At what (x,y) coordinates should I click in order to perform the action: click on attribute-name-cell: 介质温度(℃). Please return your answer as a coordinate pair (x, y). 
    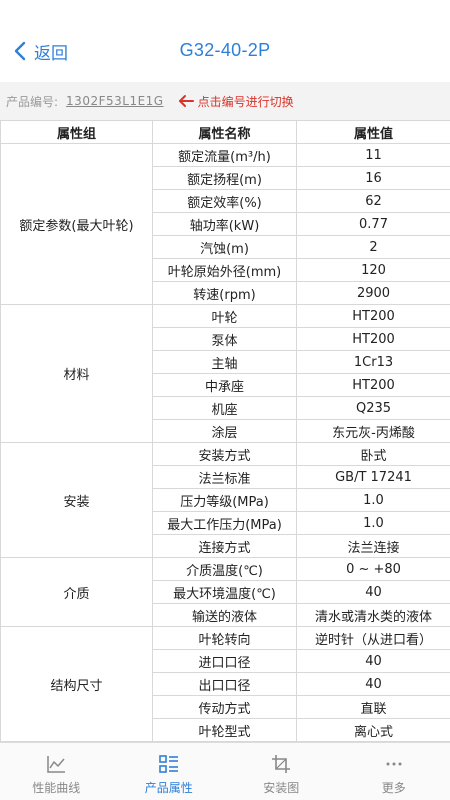
    Looking at the image, I should click on (224, 569).